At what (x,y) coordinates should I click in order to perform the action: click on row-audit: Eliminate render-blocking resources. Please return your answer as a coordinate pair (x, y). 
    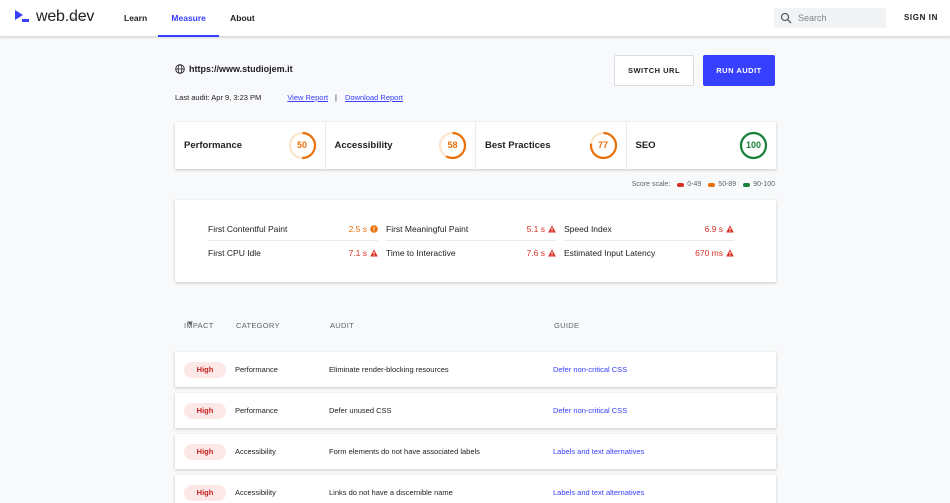
    Looking at the image, I should click on (389, 369).